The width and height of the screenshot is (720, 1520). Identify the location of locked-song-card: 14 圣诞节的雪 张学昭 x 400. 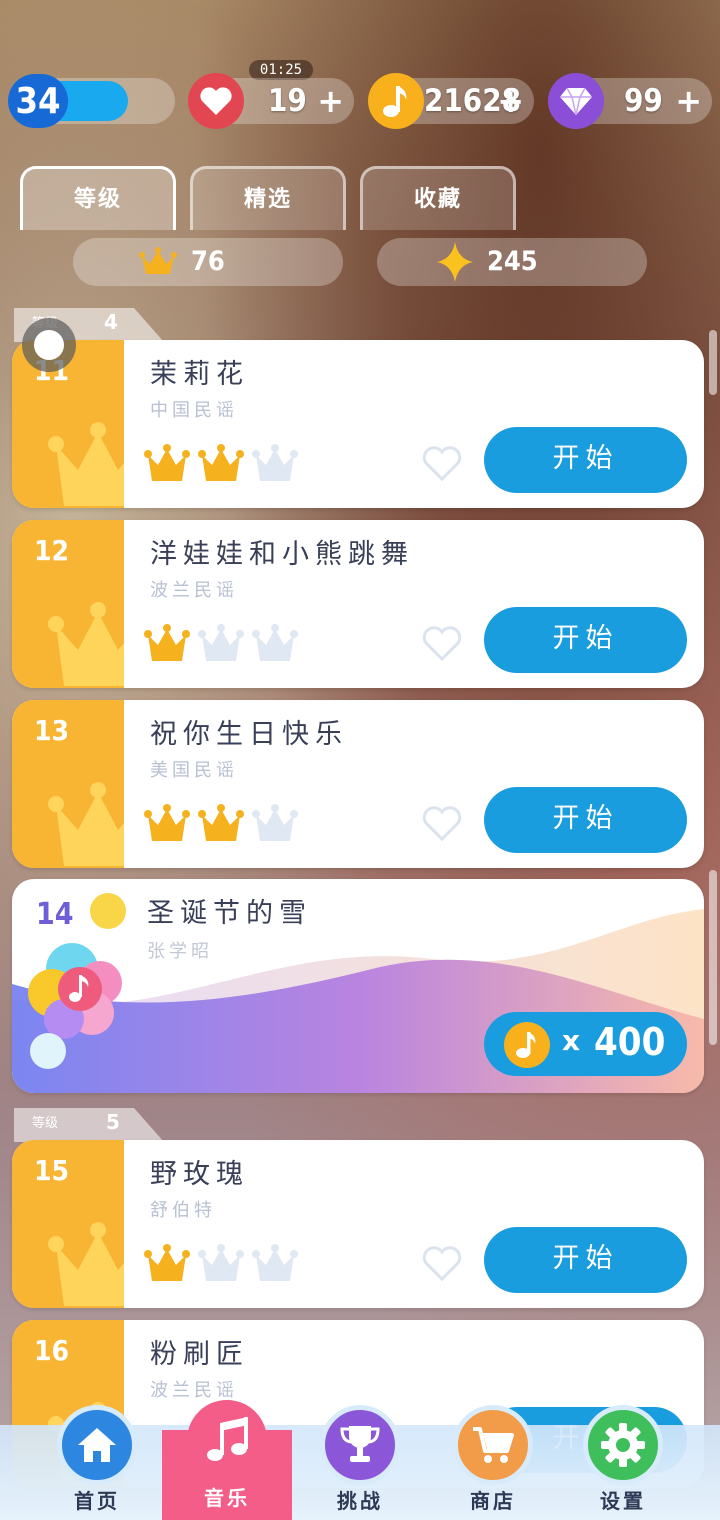
(358, 986).